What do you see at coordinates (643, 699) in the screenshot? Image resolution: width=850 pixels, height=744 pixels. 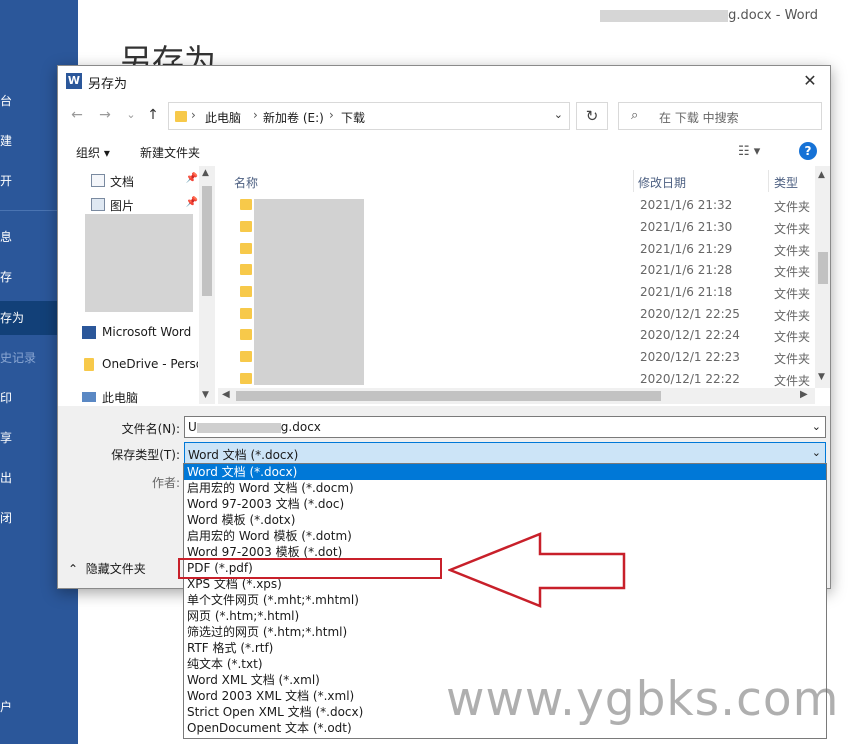 I see `watermark: www.ygbks.com` at bounding box center [643, 699].